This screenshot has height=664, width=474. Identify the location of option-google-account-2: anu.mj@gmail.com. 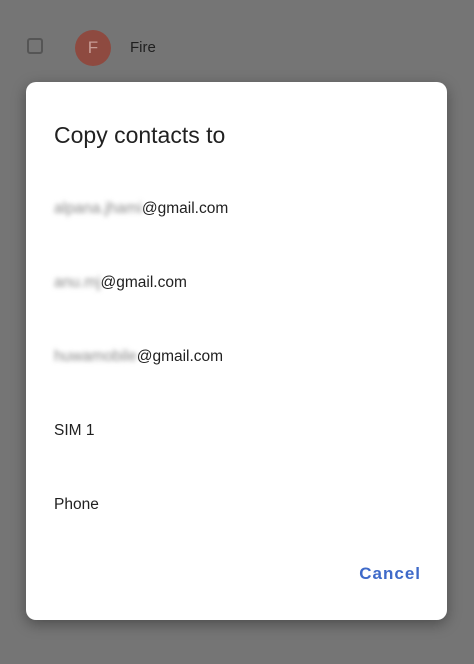
(120, 283).